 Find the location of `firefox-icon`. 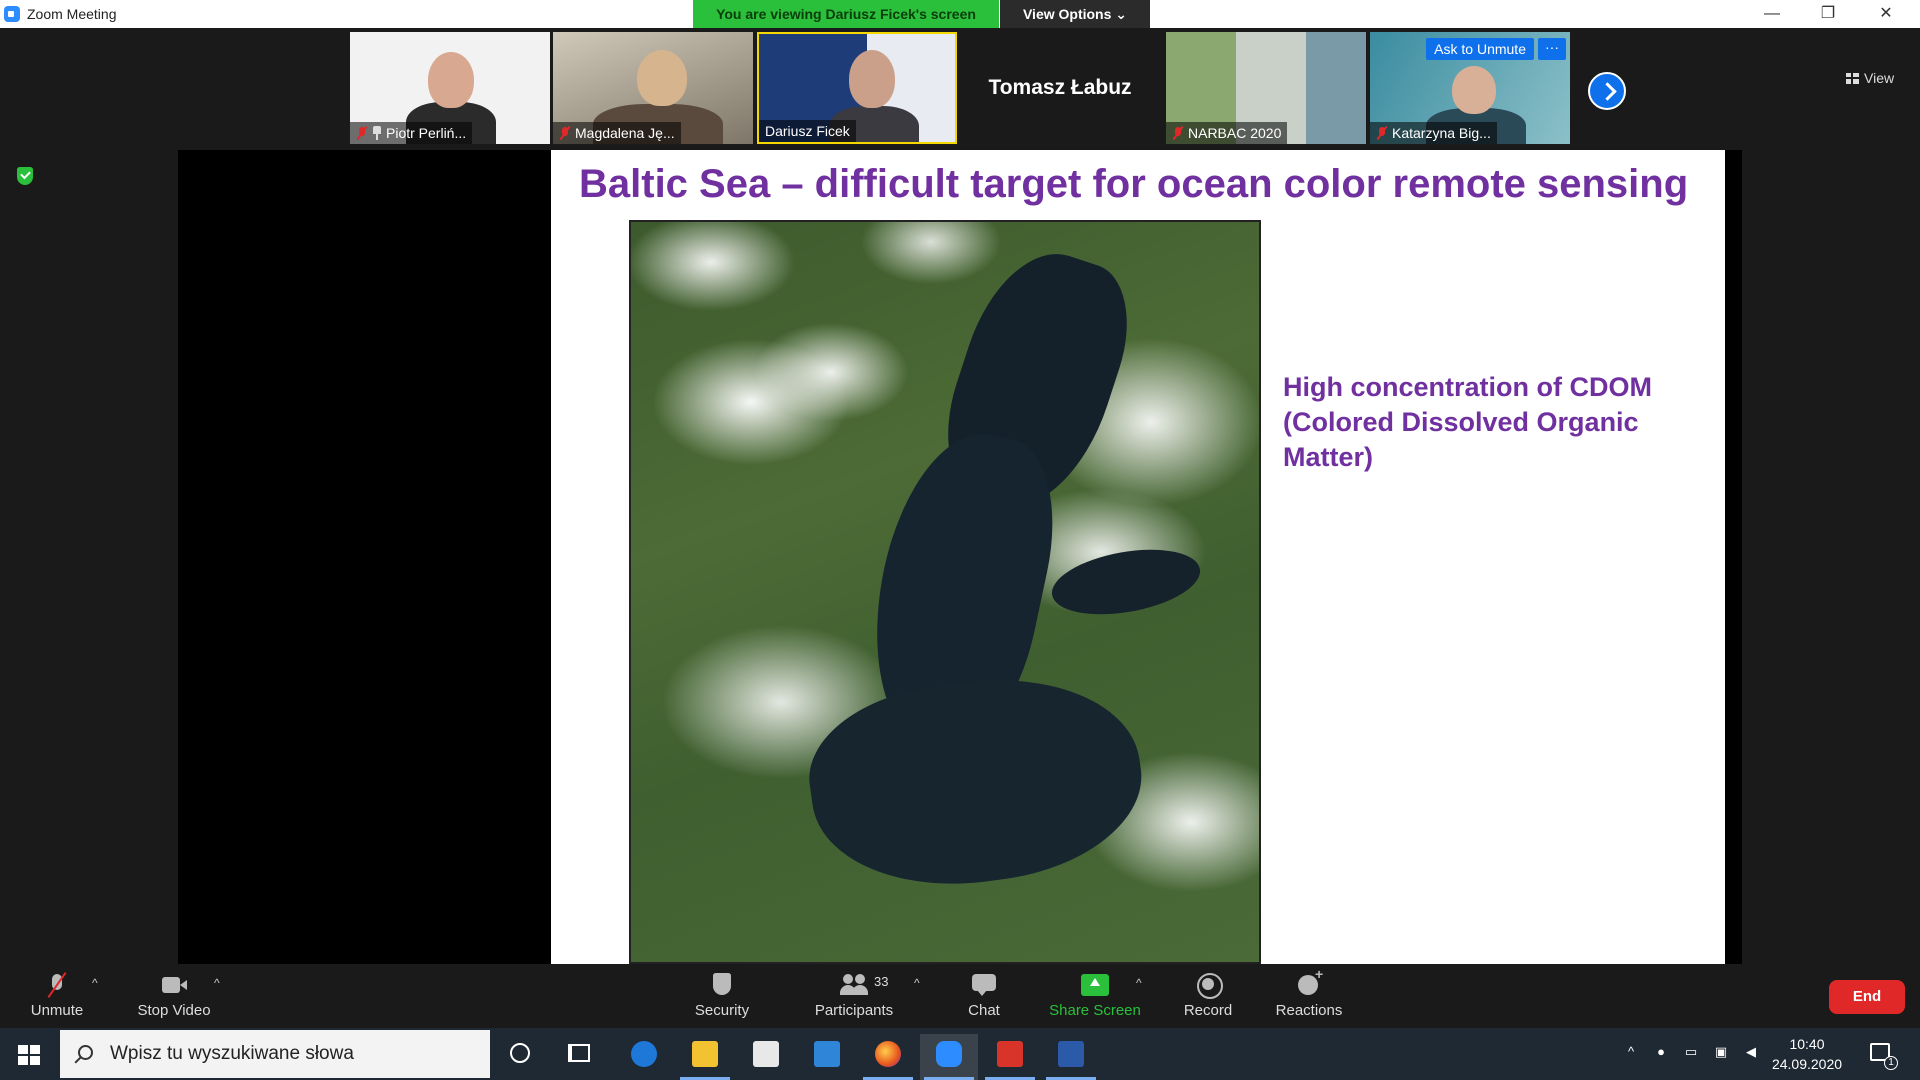

firefox-icon is located at coordinates (888, 1057).